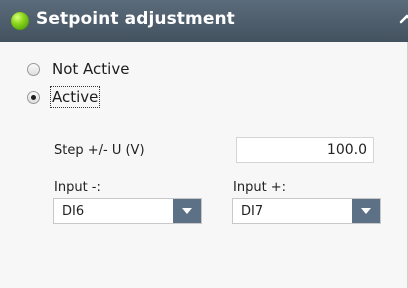 The image size is (408, 288). Describe the element at coordinates (306, 211) in the screenshot. I see `input-plus-select: DI7` at that location.